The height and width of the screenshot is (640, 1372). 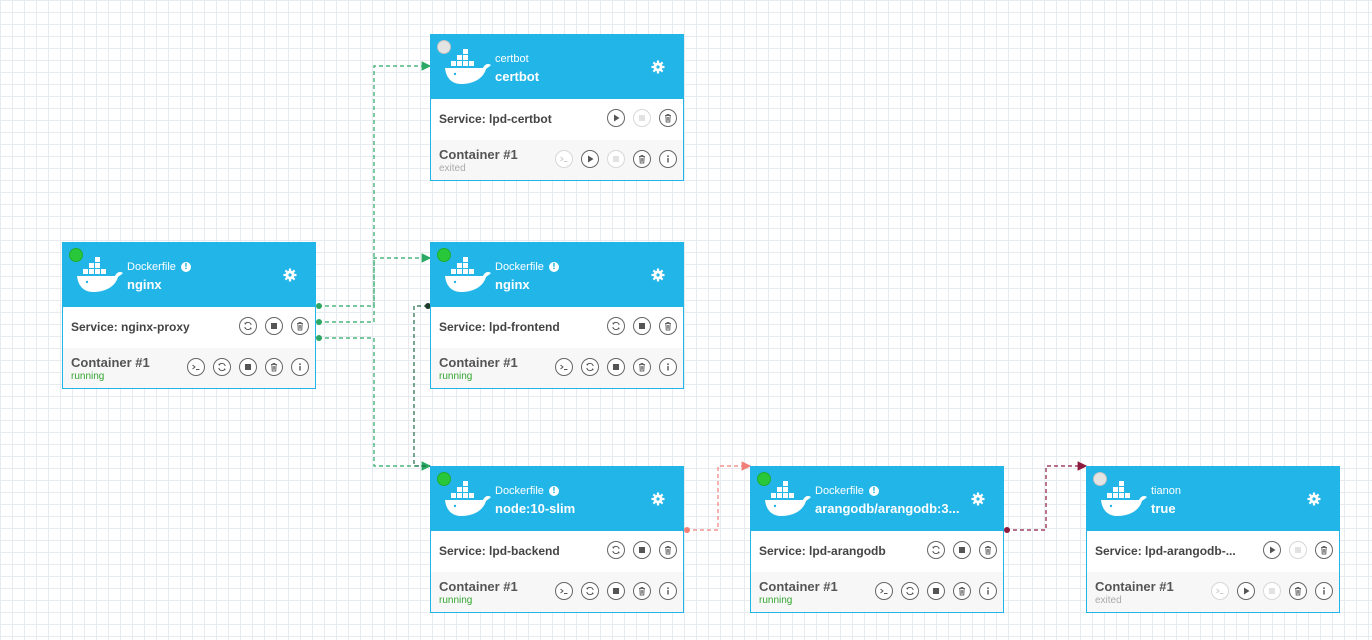 I want to click on card-header: tianon true, so click(x=1213, y=499).